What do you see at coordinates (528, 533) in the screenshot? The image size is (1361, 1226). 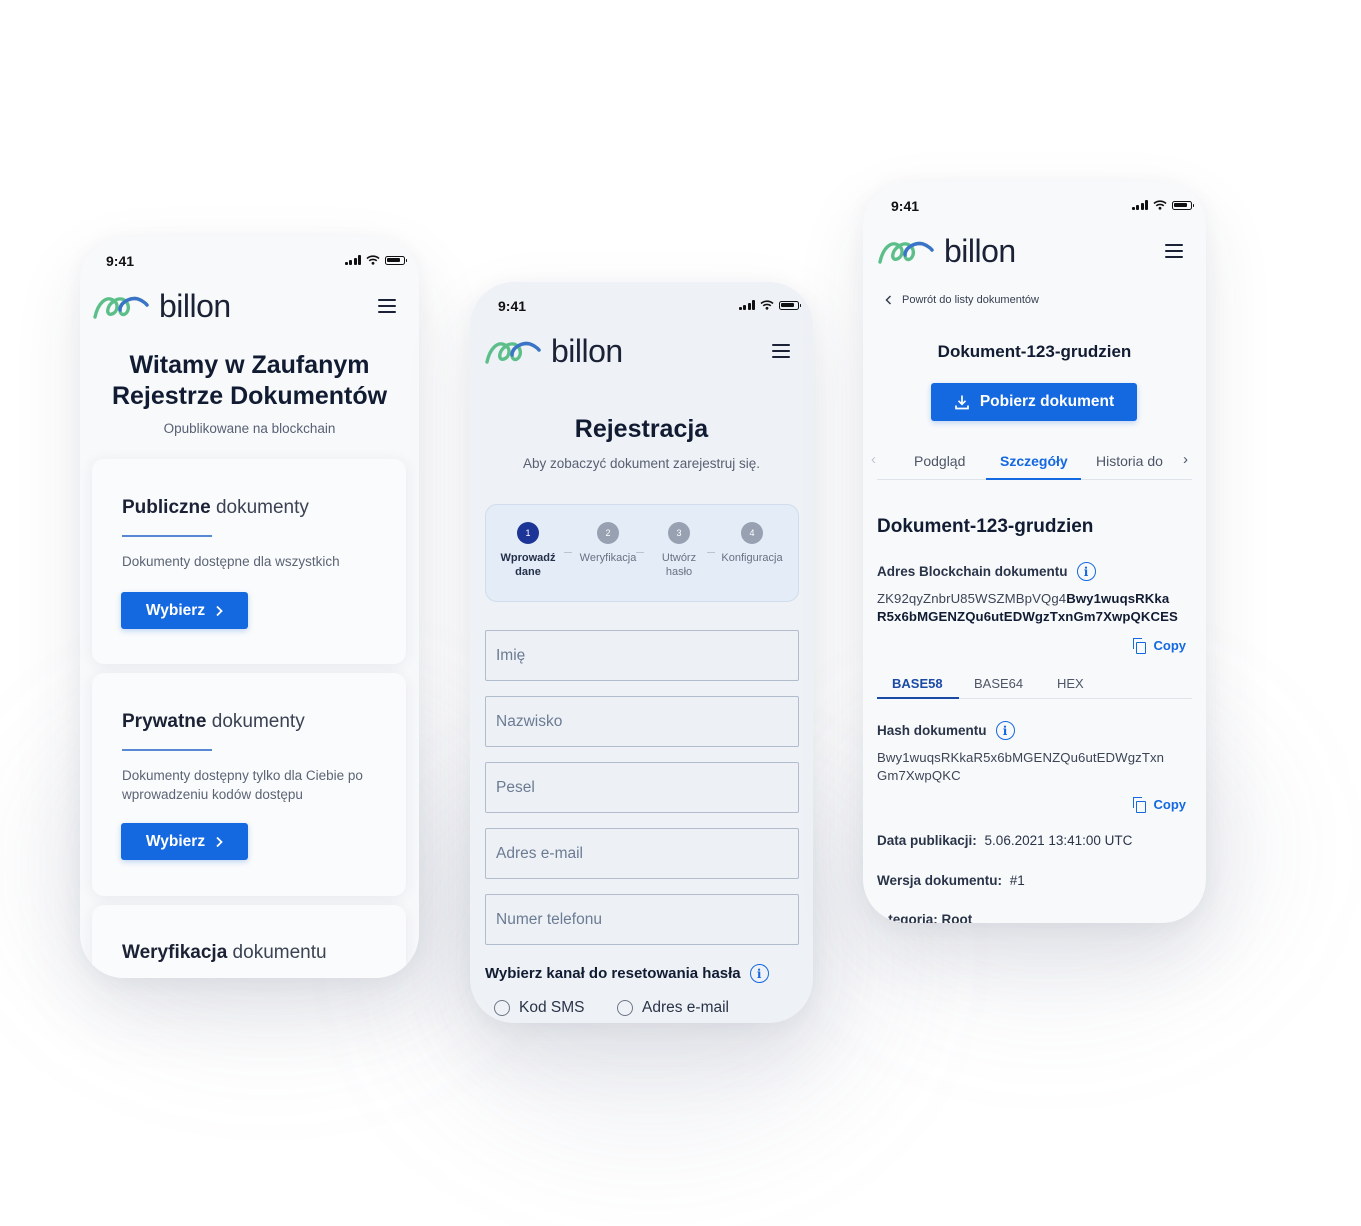 I see `step-number: 1` at bounding box center [528, 533].